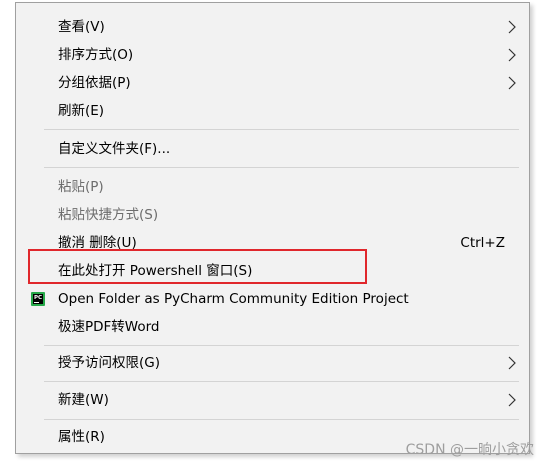 The width and height of the screenshot is (546, 467). I want to click on menu-item-new: 新建(W), so click(272, 400).